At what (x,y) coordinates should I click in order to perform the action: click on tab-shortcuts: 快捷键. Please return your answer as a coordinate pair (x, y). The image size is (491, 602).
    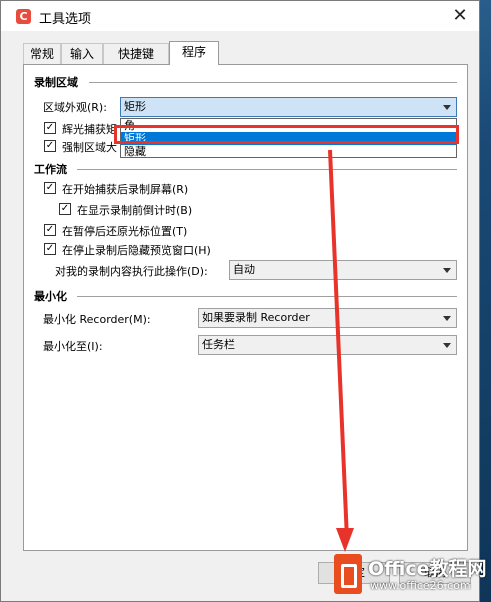
    Looking at the image, I should click on (136, 53).